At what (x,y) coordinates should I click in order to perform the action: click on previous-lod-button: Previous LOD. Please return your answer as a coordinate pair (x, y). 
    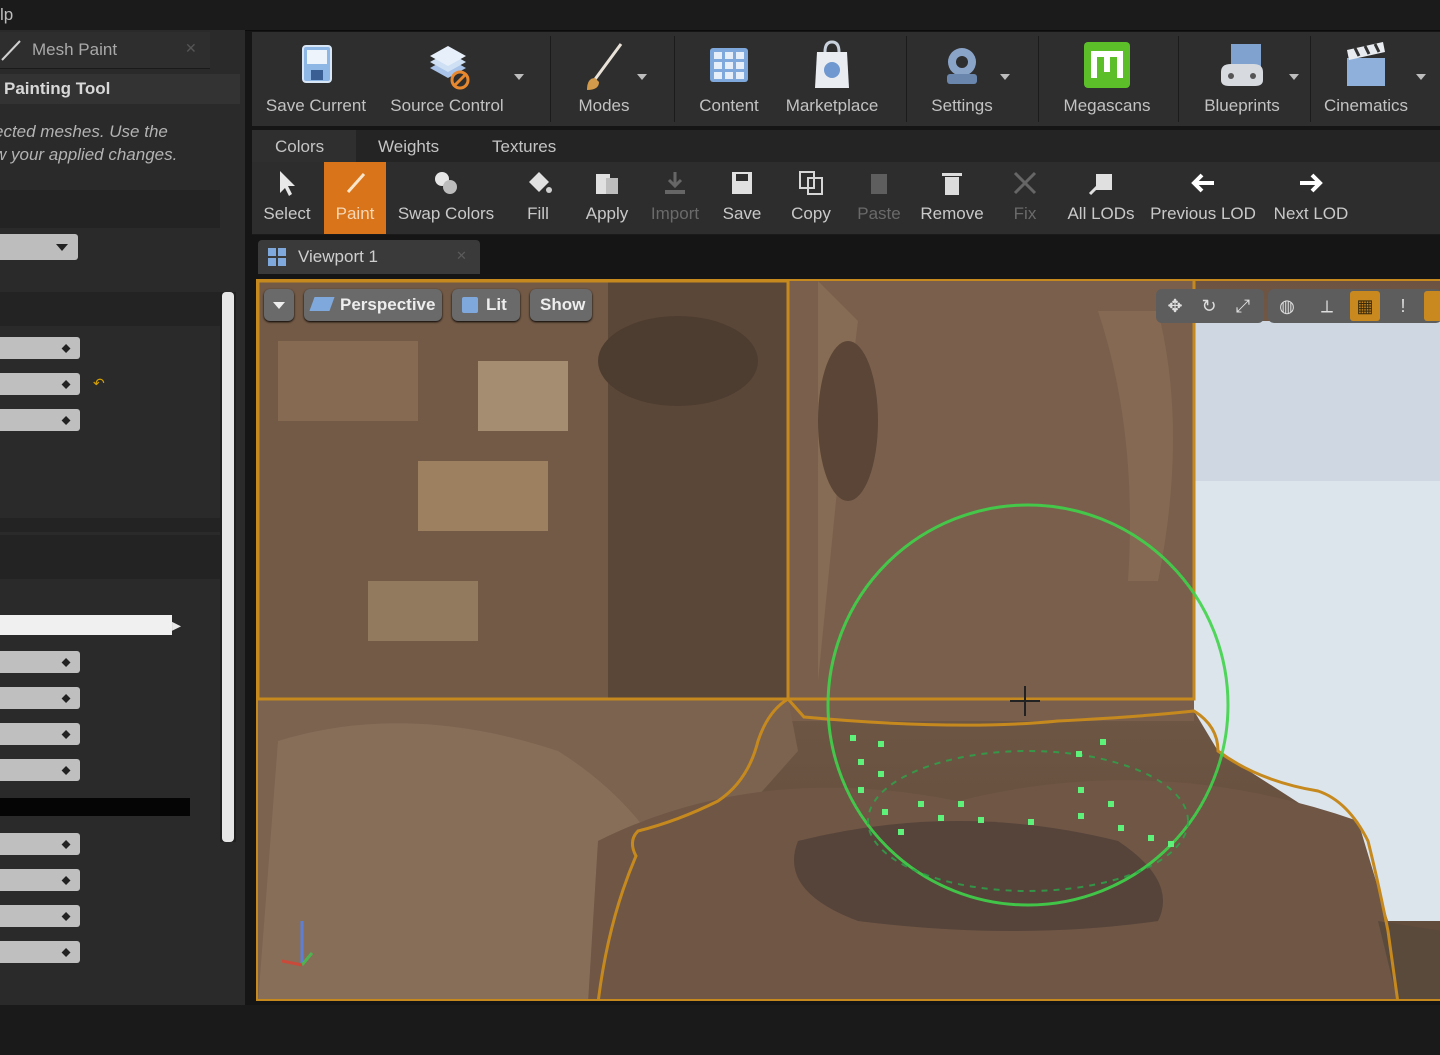
    Looking at the image, I should click on (1203, 198).